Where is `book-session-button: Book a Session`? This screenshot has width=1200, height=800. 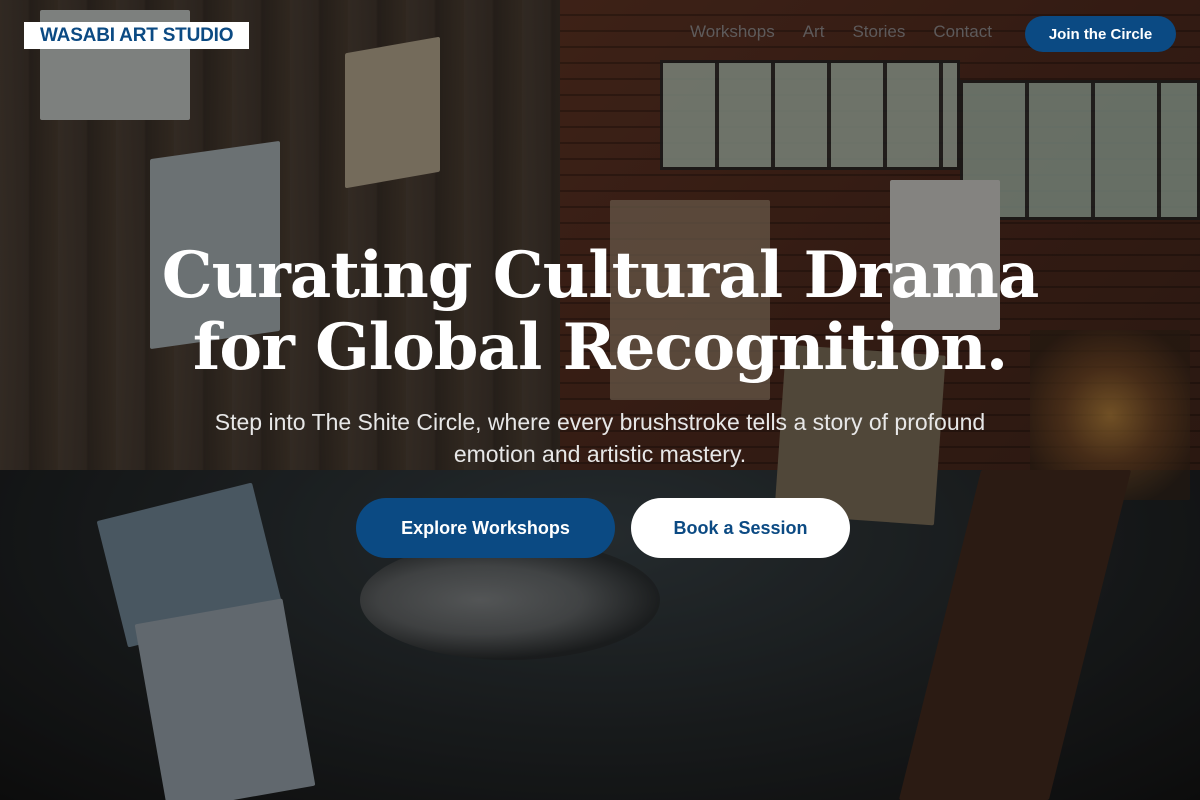
book-session-button: Book a Session is located at coordinates (740, 528).